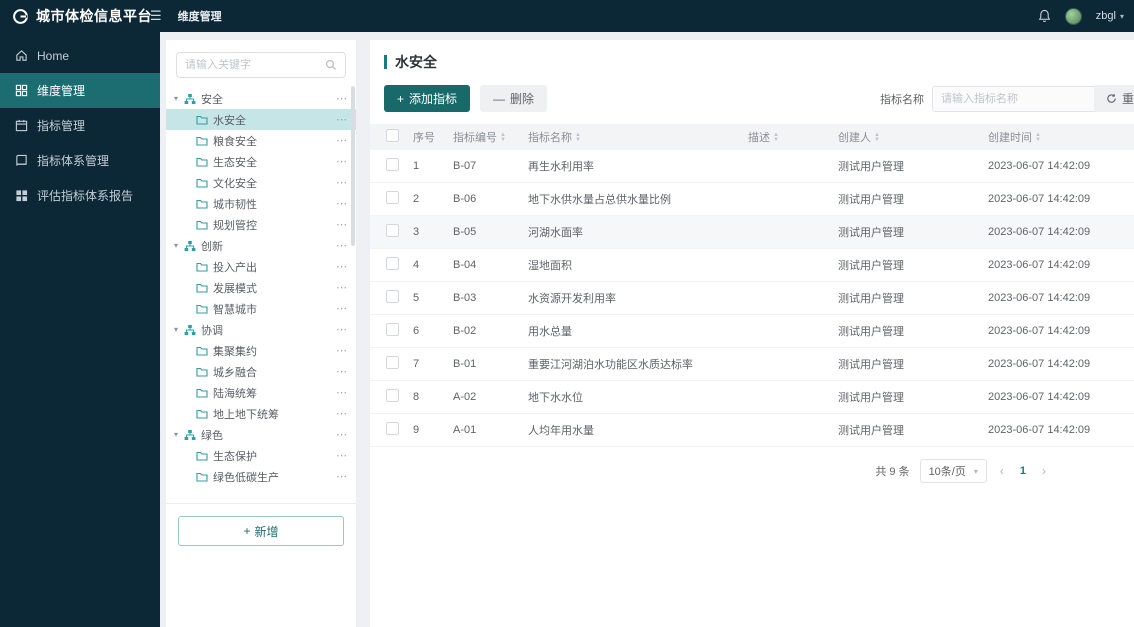 The height and width of the screenshot is (627, 1134). What do you see at coordinates (261, 203) in the screenshot?
I see `tree-node-child: 城市韧性 ⋯` at bounding box center [261, 203].